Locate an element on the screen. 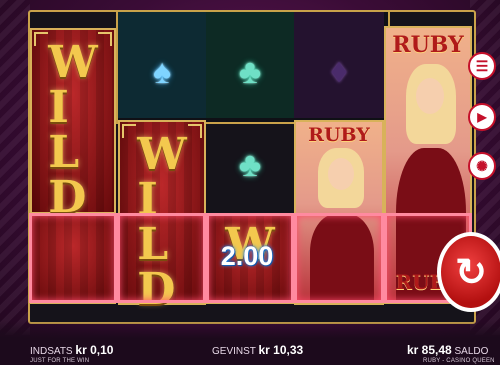  chip-icon: ✺ is located at coordinates (482, 165).